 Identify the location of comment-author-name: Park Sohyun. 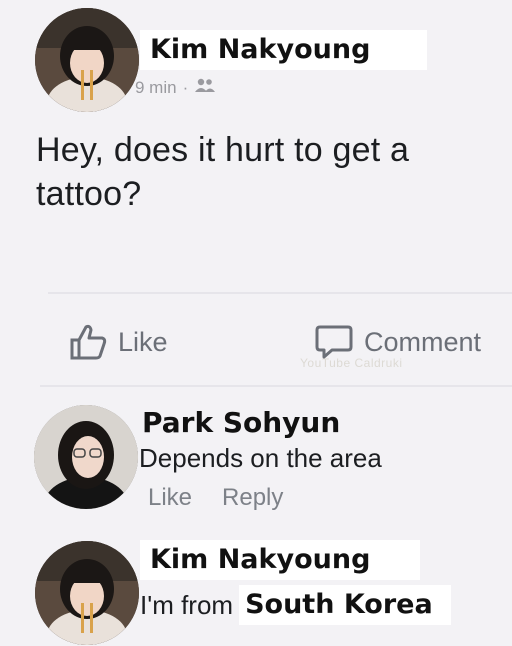
(241, 422).